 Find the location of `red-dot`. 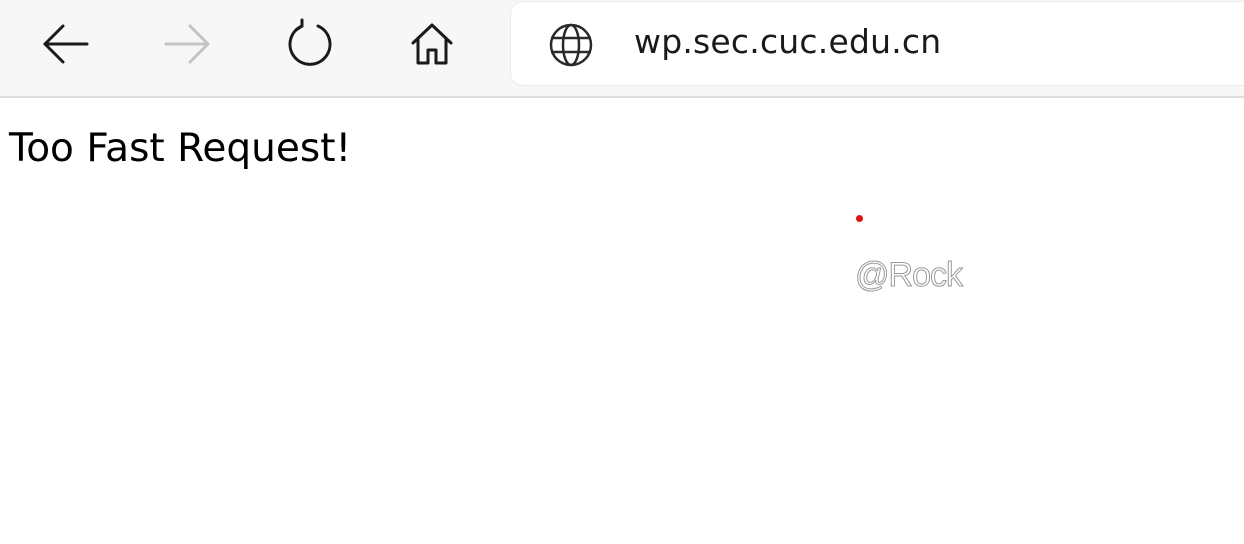

red-dot is located at coordinates (859, 218).